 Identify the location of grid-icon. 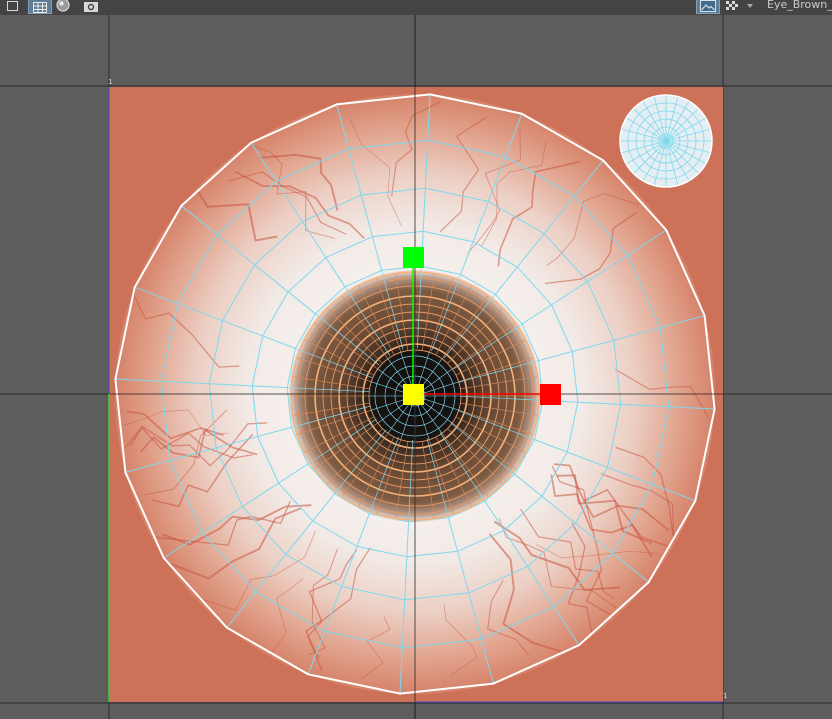
(40, 7).